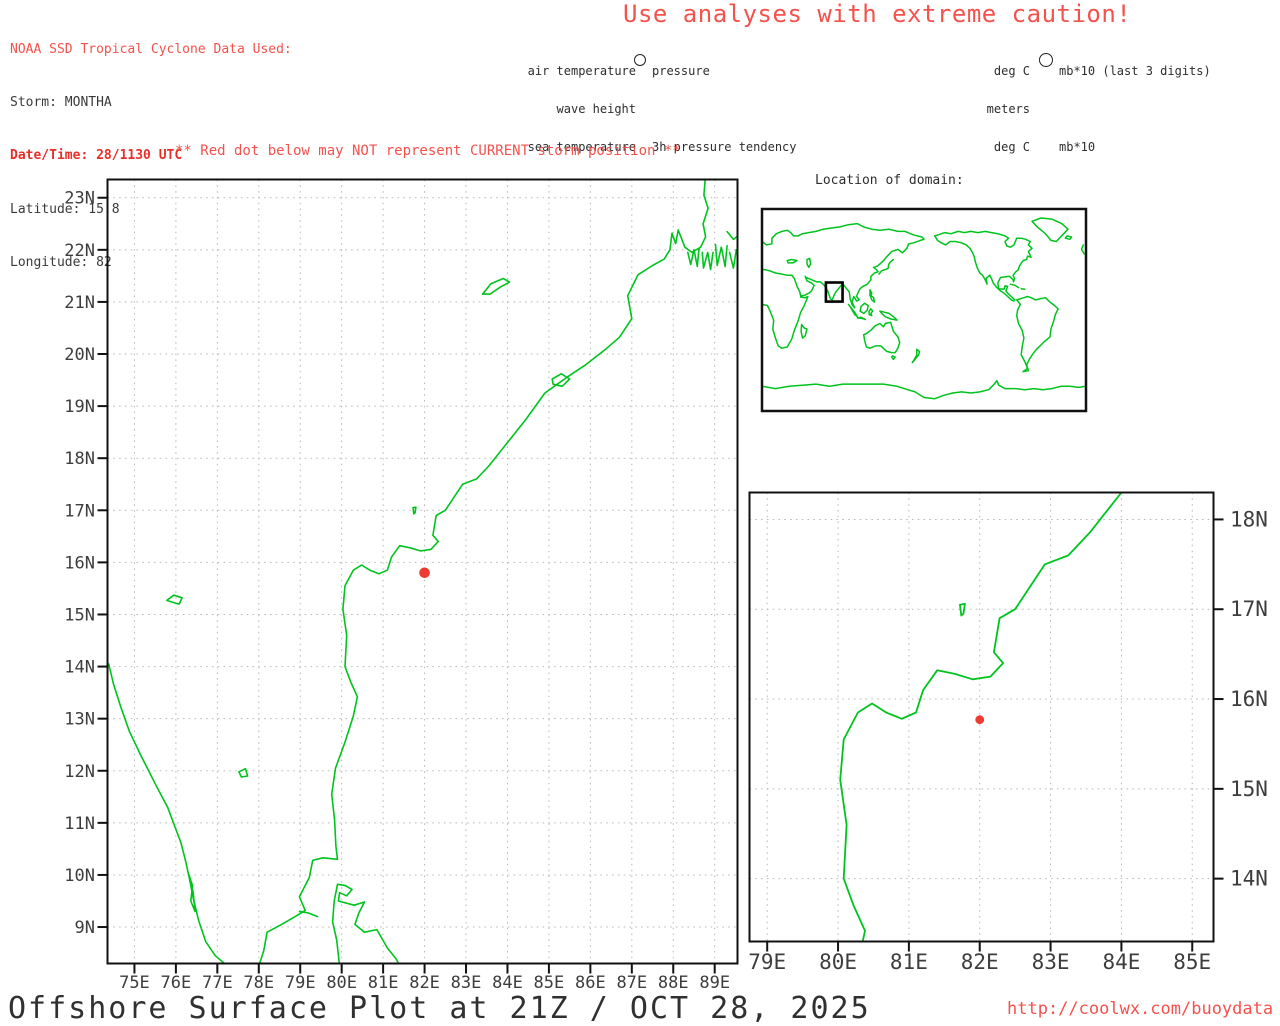 The image size is (1280, 1026). Describe the element at coordinates (79, 511) in the screenshot. I see `main-map-lat-label: 17N` at that location.